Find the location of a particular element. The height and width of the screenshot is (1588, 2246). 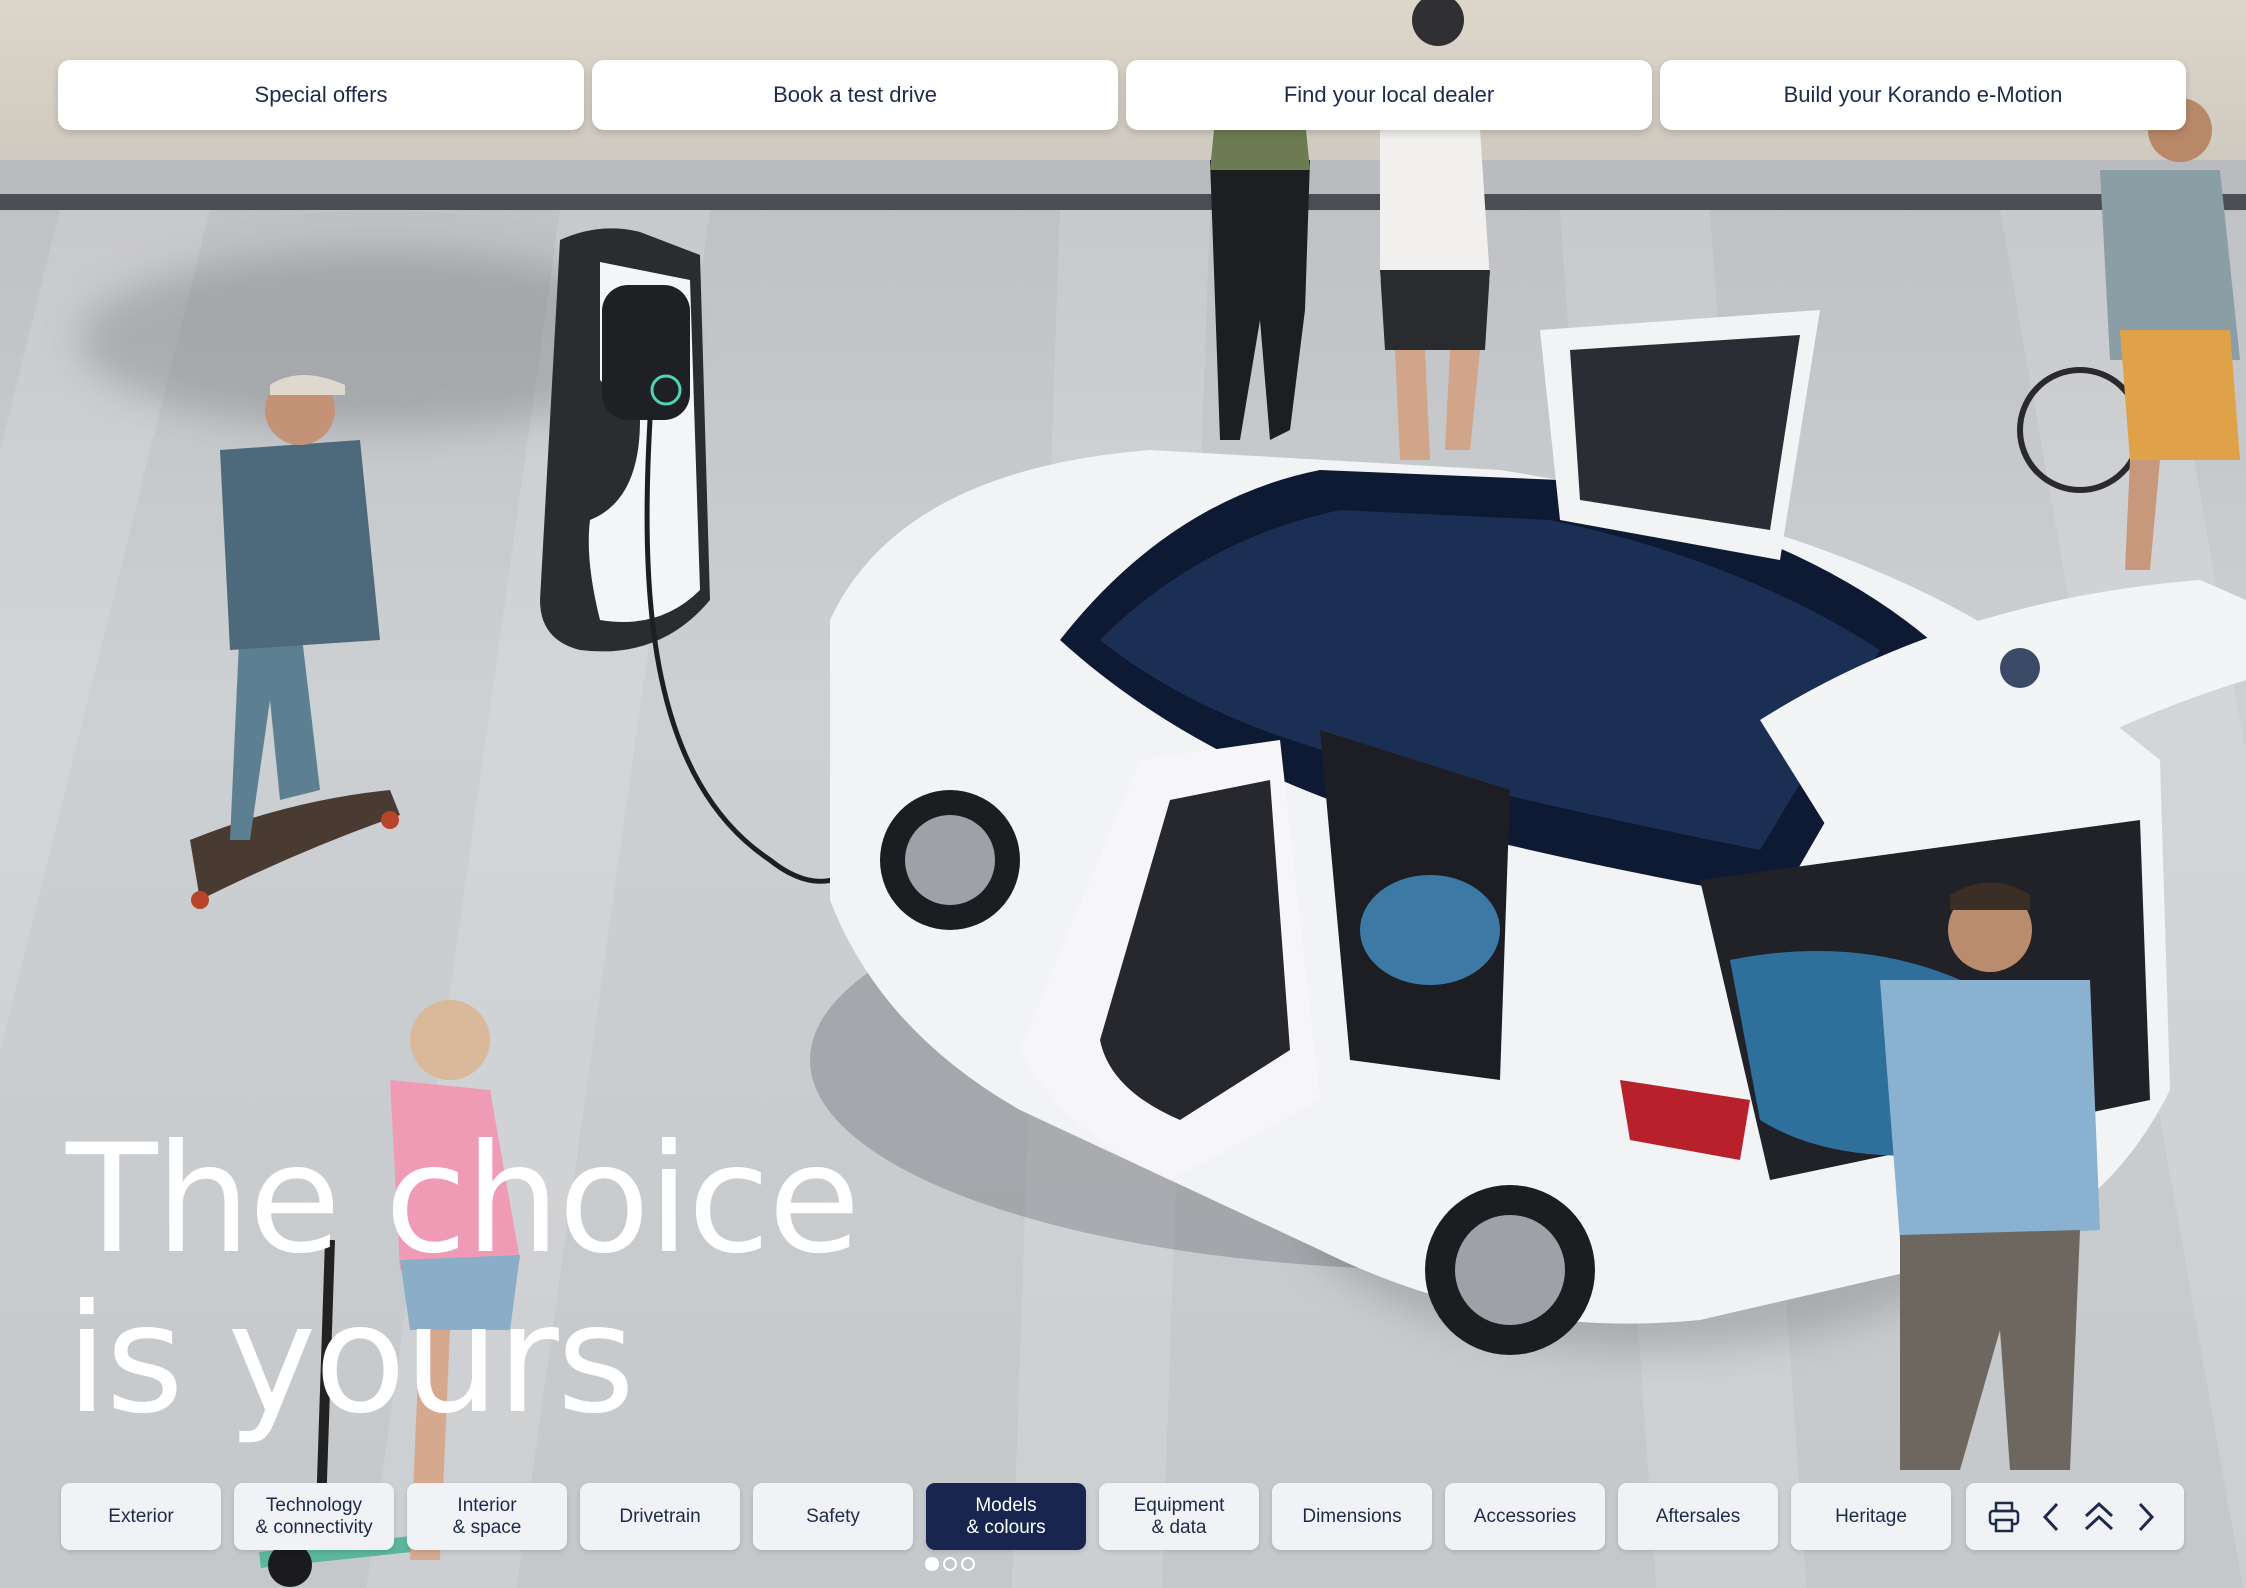

hero-headline-line-2: is yours is located at coordinates (350, 1360).